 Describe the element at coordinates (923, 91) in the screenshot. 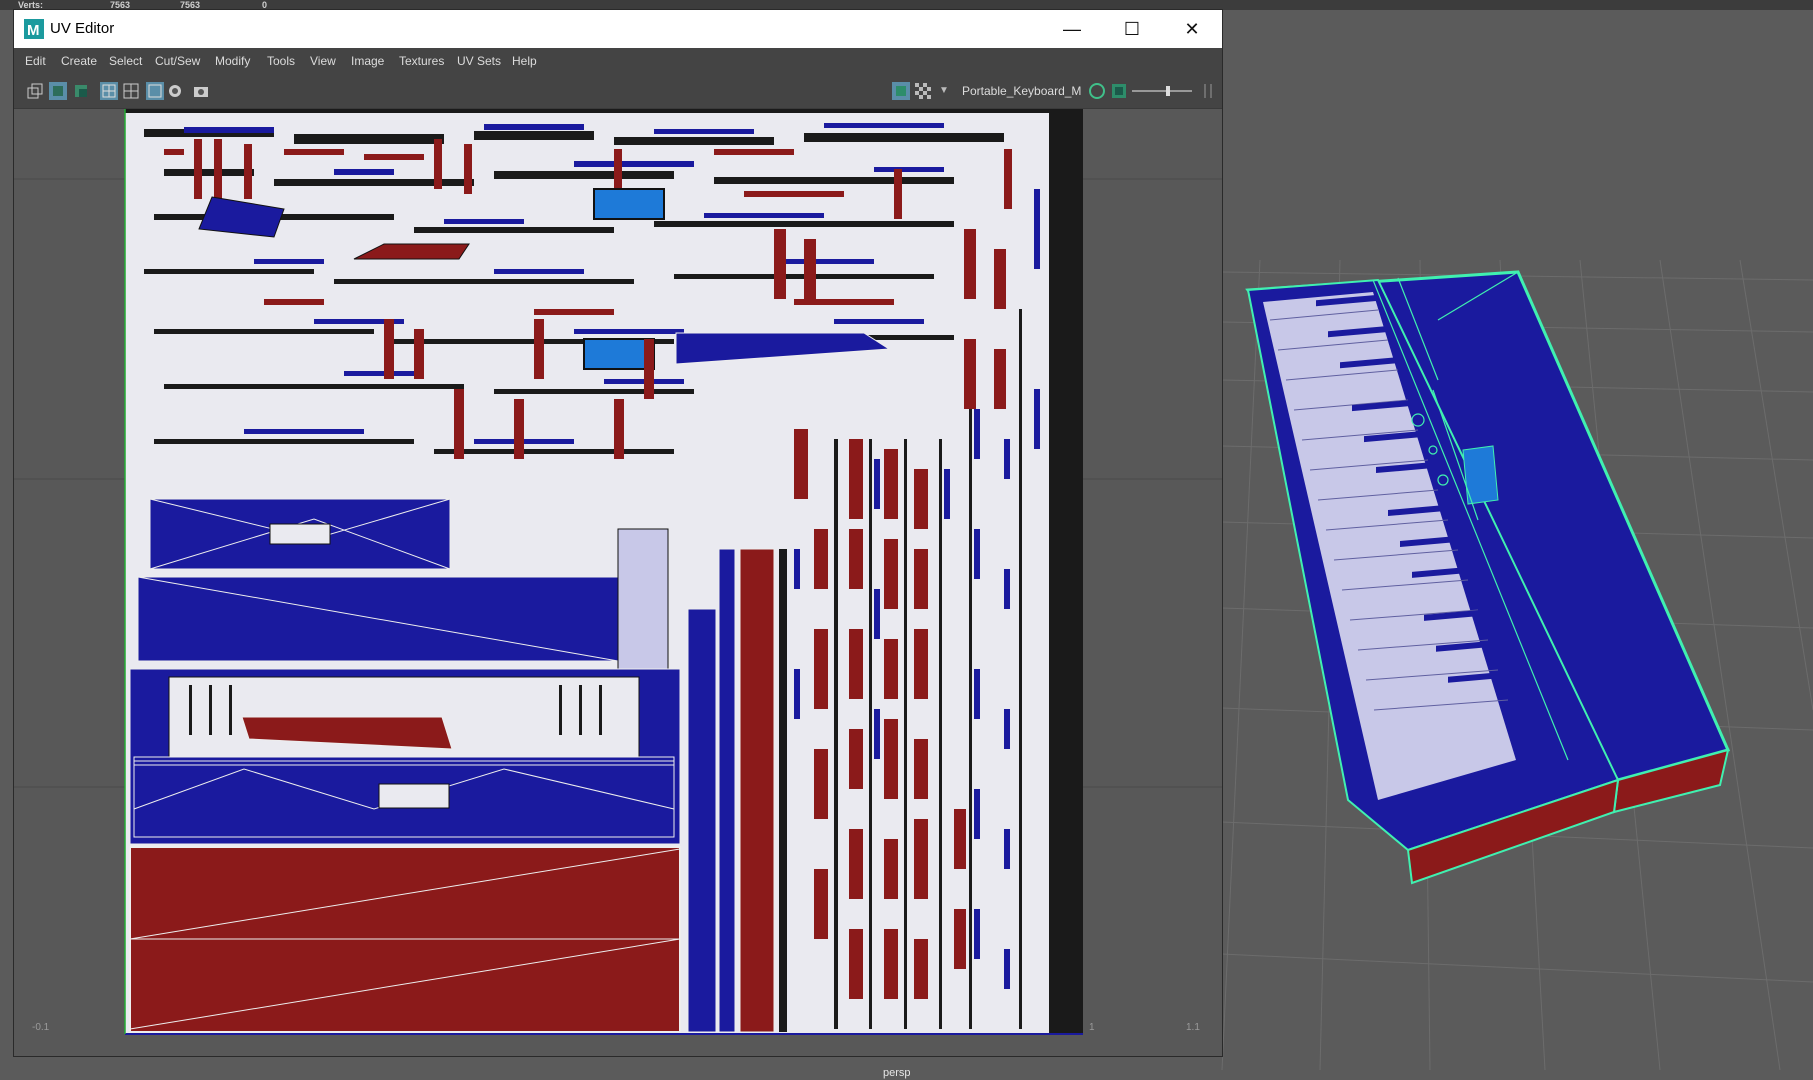

I see `checker-tile-icon` at that location.